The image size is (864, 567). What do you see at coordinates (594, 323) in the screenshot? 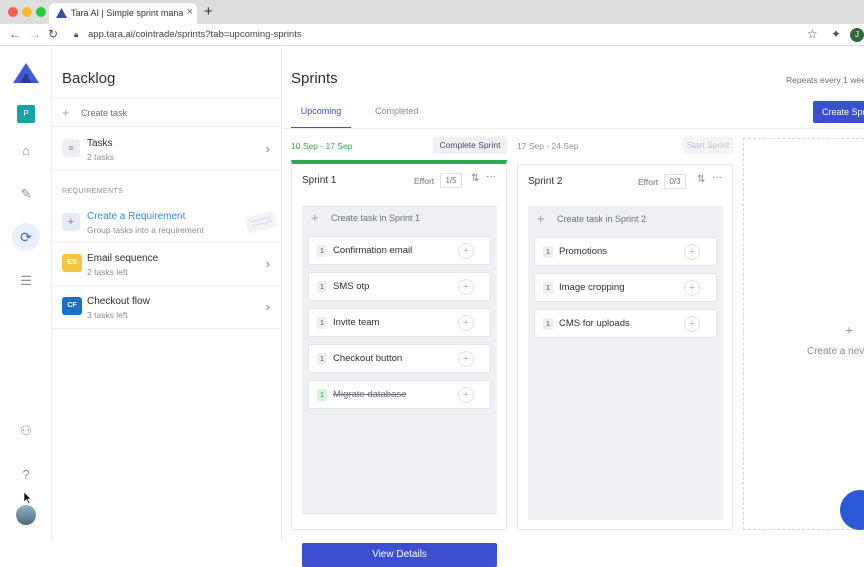
I see `task-label: CMS for uploads` at bounding box center [594, 323].